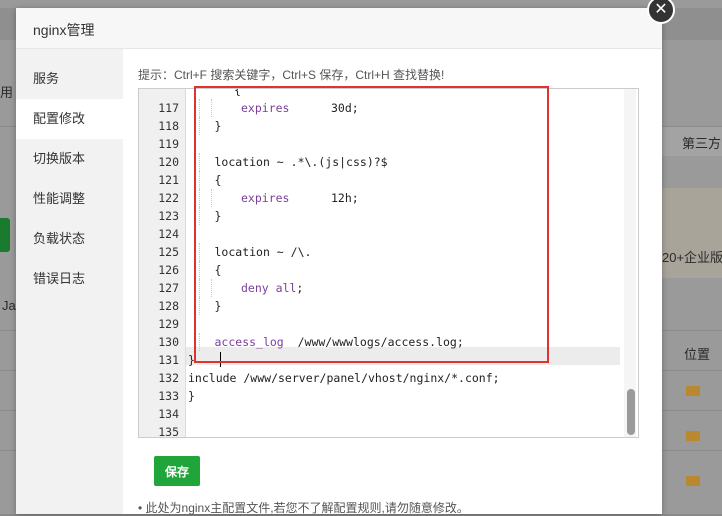 Image resolution: width=722 pixels, height=516 pixels. Describe the element at coordinates (69, 159) in the screenshot. I see `sidebar-item-switch-version: 切换版本` at that location.